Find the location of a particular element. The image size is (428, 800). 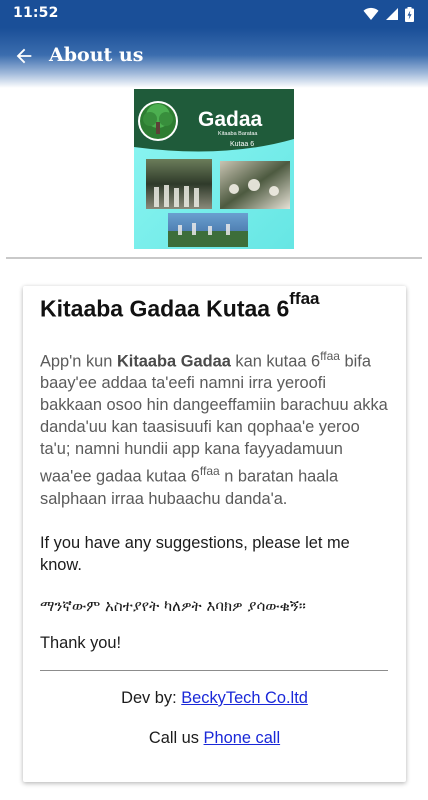

amharic-suggestions-text: ማንኛውም አስተያየት ካለዎት እባክዎ ያሳውቁኝ። is located at coordinates (173, 606).